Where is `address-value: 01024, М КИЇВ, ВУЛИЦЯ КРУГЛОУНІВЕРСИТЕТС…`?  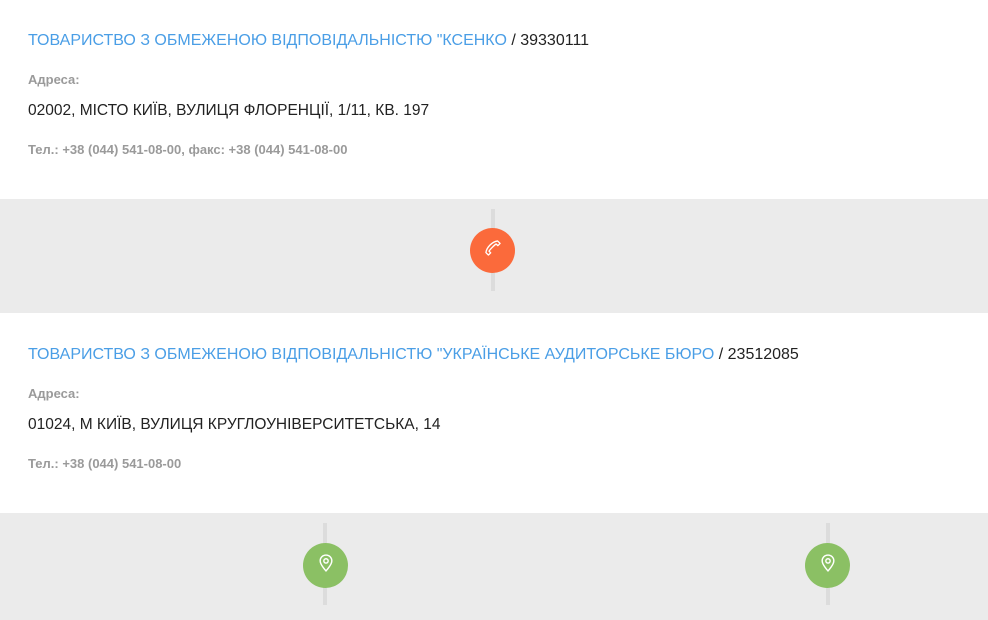
address-value: 01024, М КИЇВ, ВУЛИЦЯ КРУГЛОУНІВЕРСИТЕТС… is located at coordinates (234, 424).